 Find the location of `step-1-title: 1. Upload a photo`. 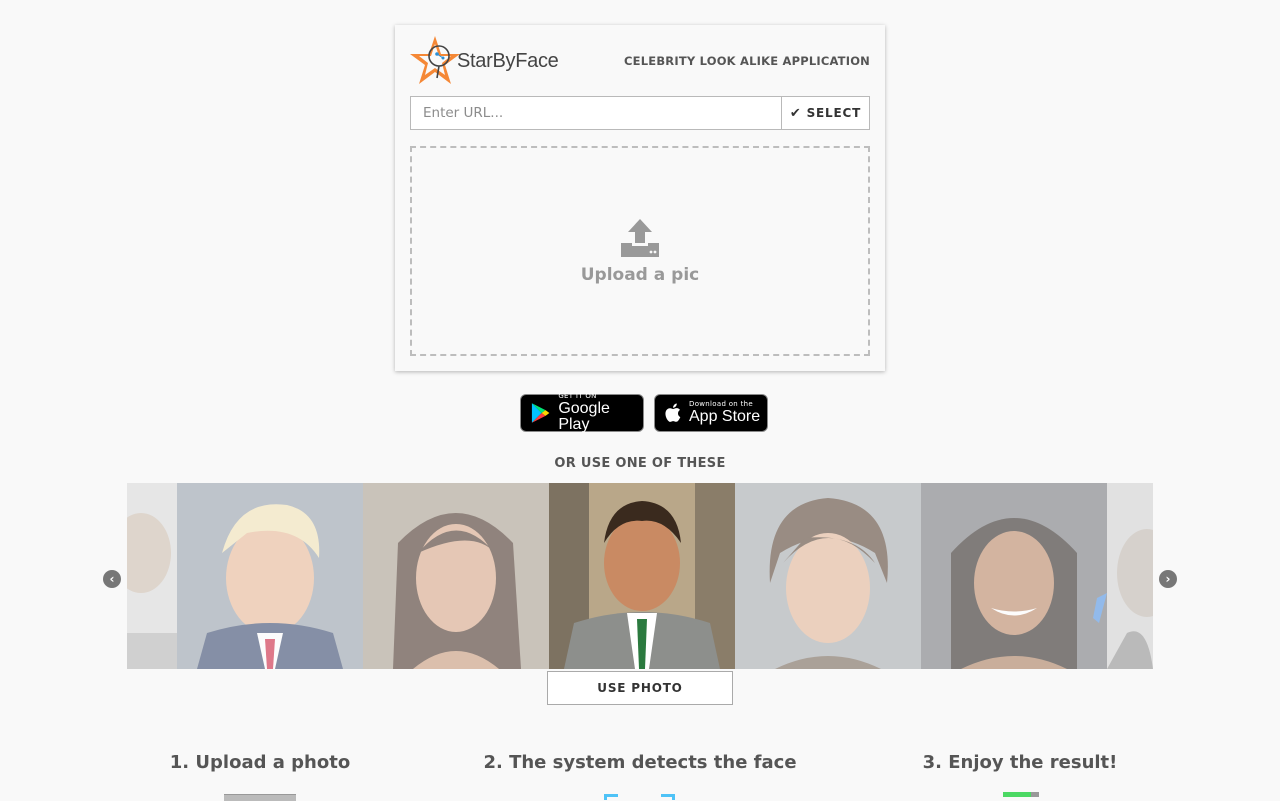

step-1-title: 1. Upload a photo is located at coordinates (260, 762).